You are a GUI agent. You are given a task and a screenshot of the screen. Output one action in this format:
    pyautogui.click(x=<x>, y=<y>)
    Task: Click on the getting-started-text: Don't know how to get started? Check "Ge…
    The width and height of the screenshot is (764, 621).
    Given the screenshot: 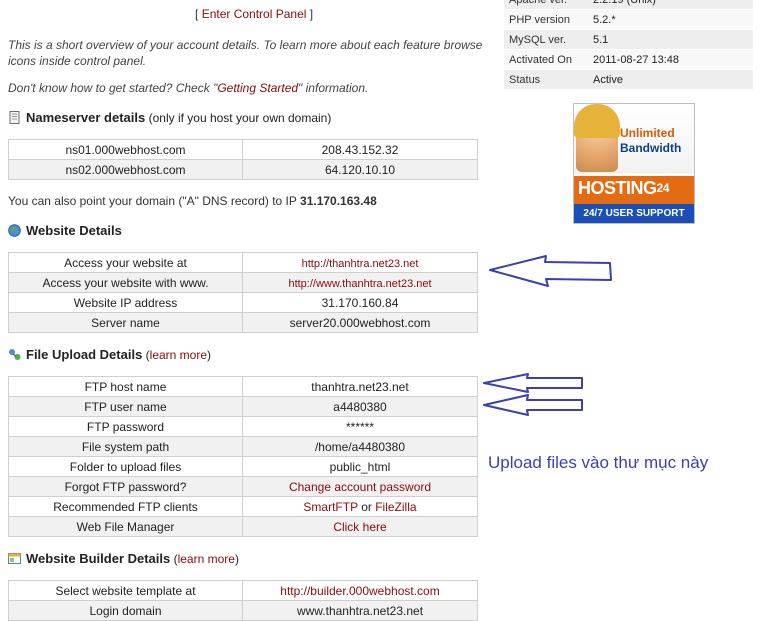 What is the action you would take?
    pyautogui.click(x=188, y=88)
    